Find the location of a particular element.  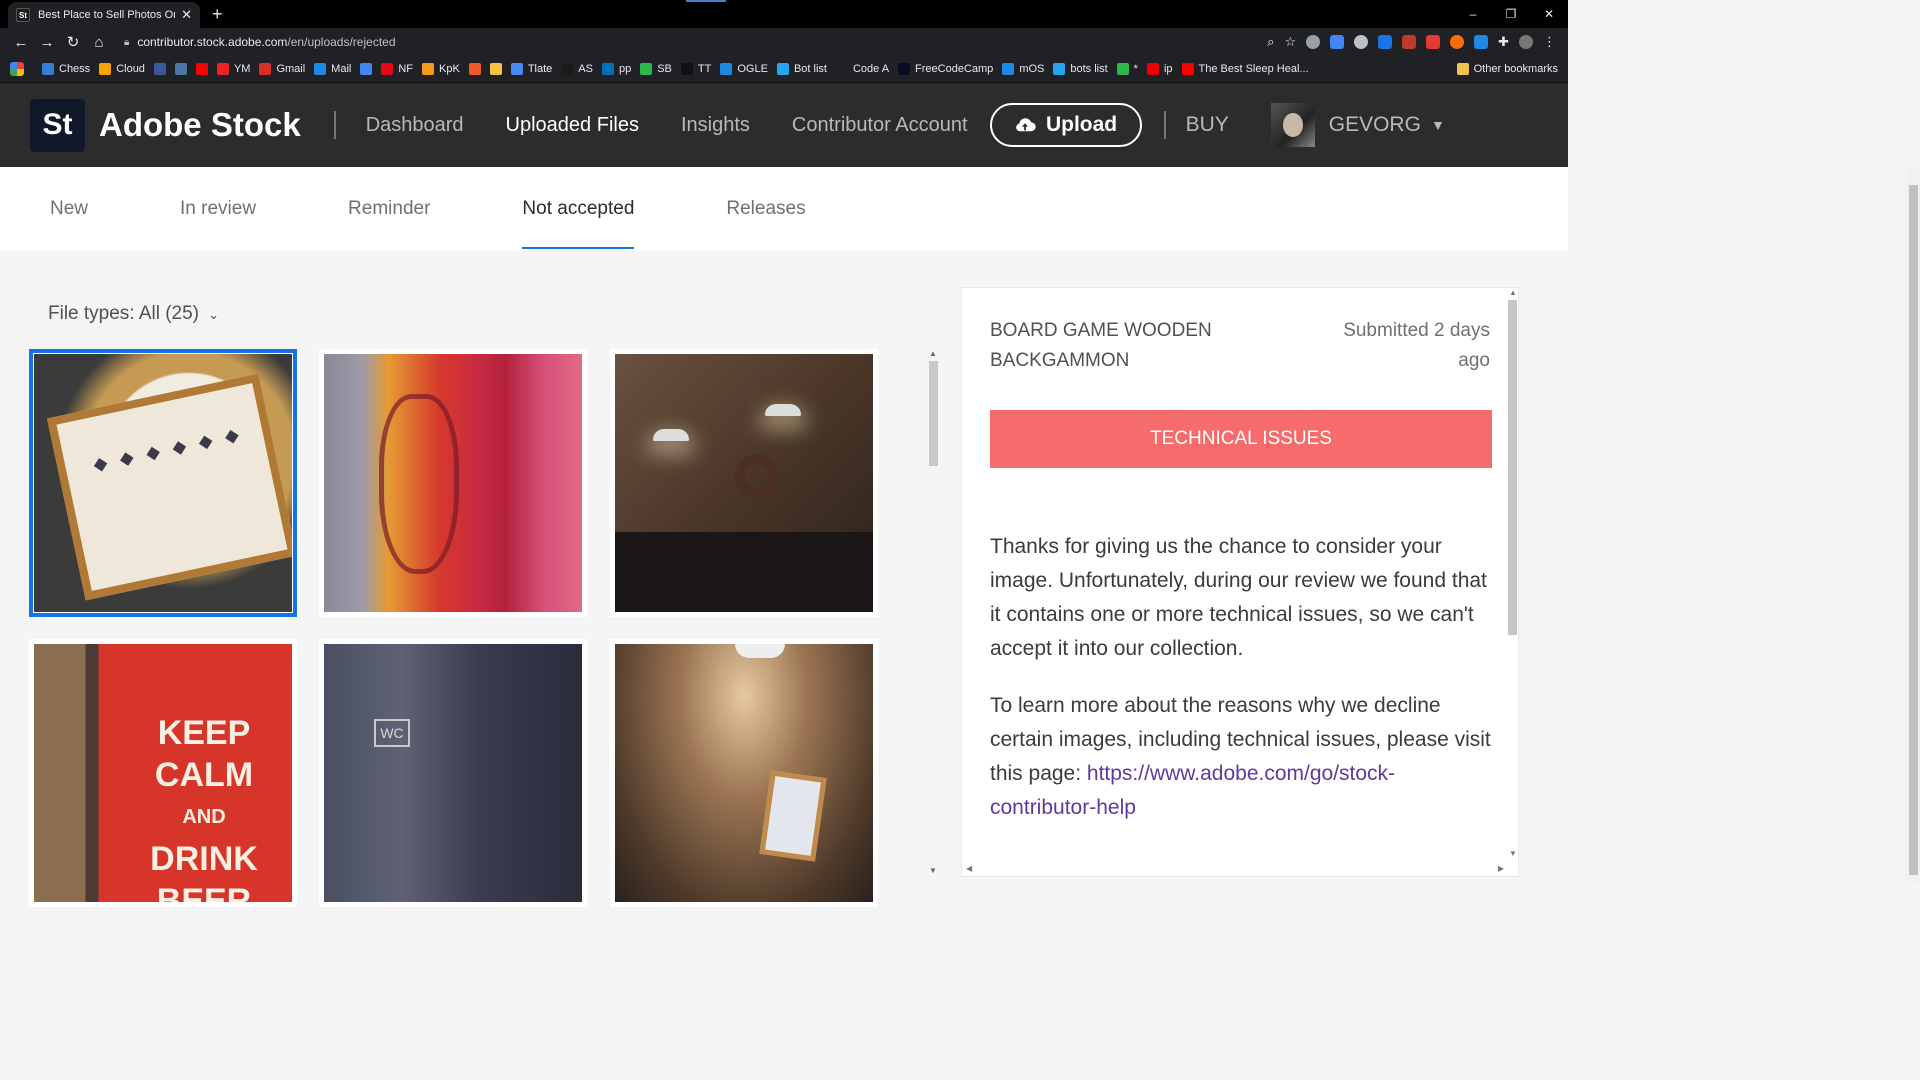

bookmark-item: FreeCodeCamp is located at coordinates (945, 69).